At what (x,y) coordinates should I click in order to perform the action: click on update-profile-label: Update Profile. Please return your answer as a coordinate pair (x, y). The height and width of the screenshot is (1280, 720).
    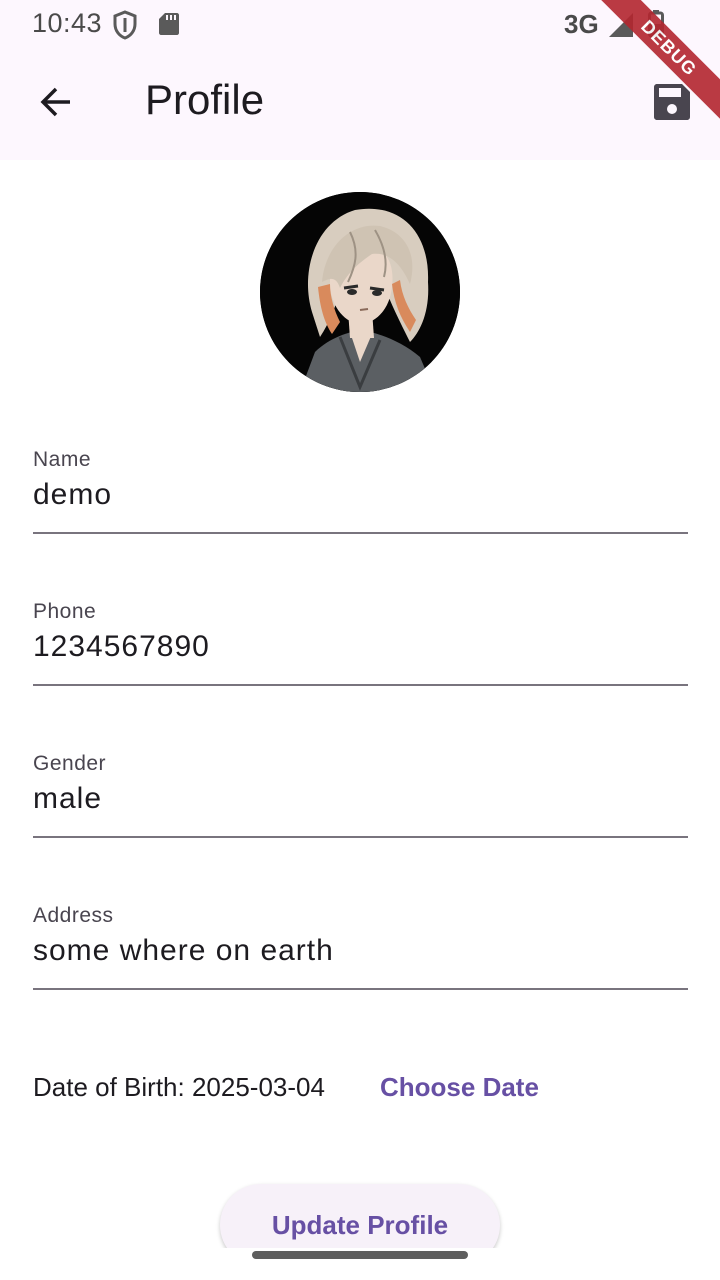
    Looking at the image, I should click on (360, 1224).